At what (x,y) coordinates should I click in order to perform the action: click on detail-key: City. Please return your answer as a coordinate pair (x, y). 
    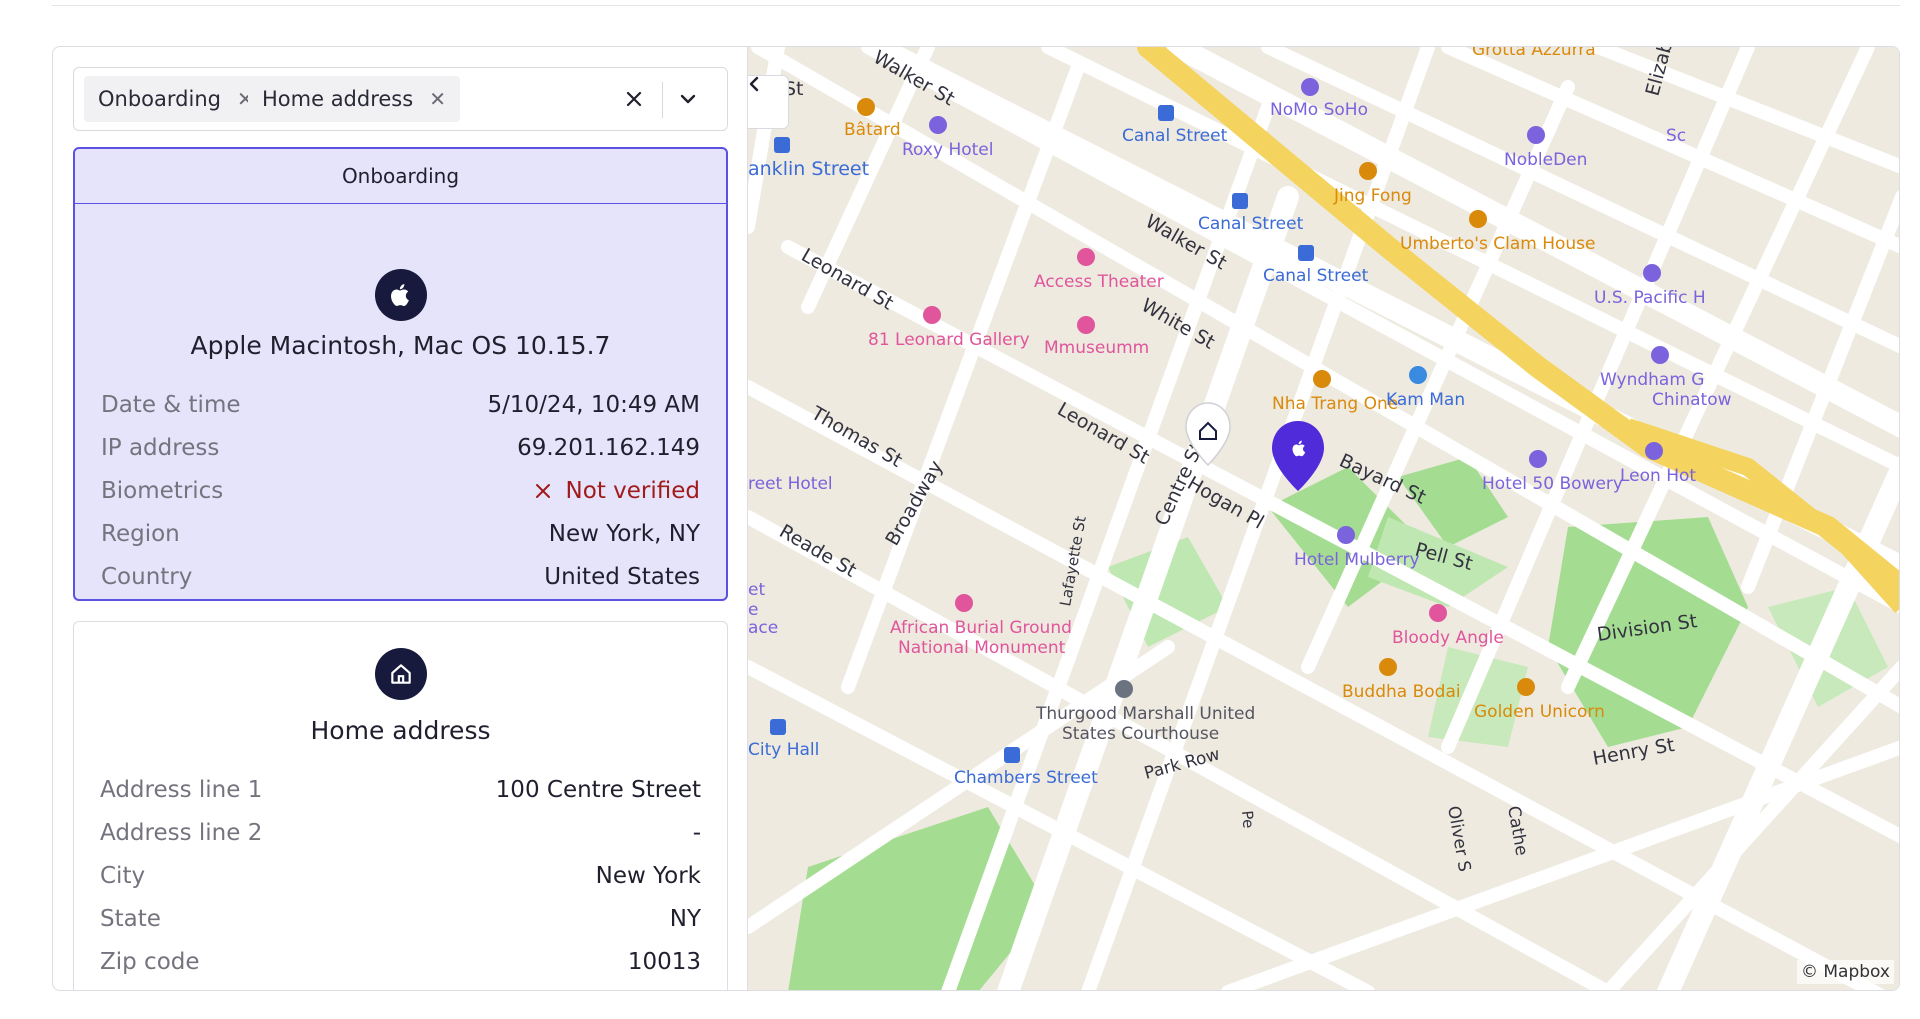
    Looking at the image, I should click on (123, 875).